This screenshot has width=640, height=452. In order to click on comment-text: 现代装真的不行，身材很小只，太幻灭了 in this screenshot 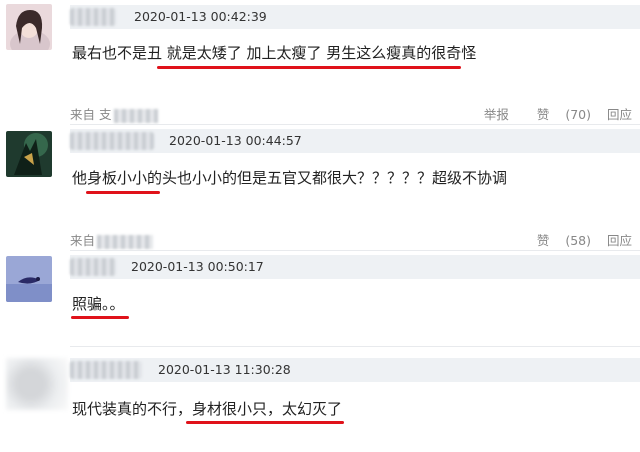, I will do `click(207, 409)`.